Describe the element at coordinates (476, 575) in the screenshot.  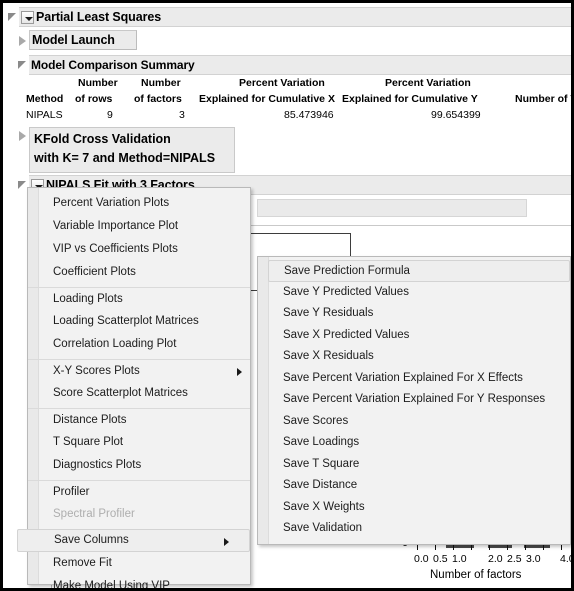
I see `axis-title: Number of factors` at that location.